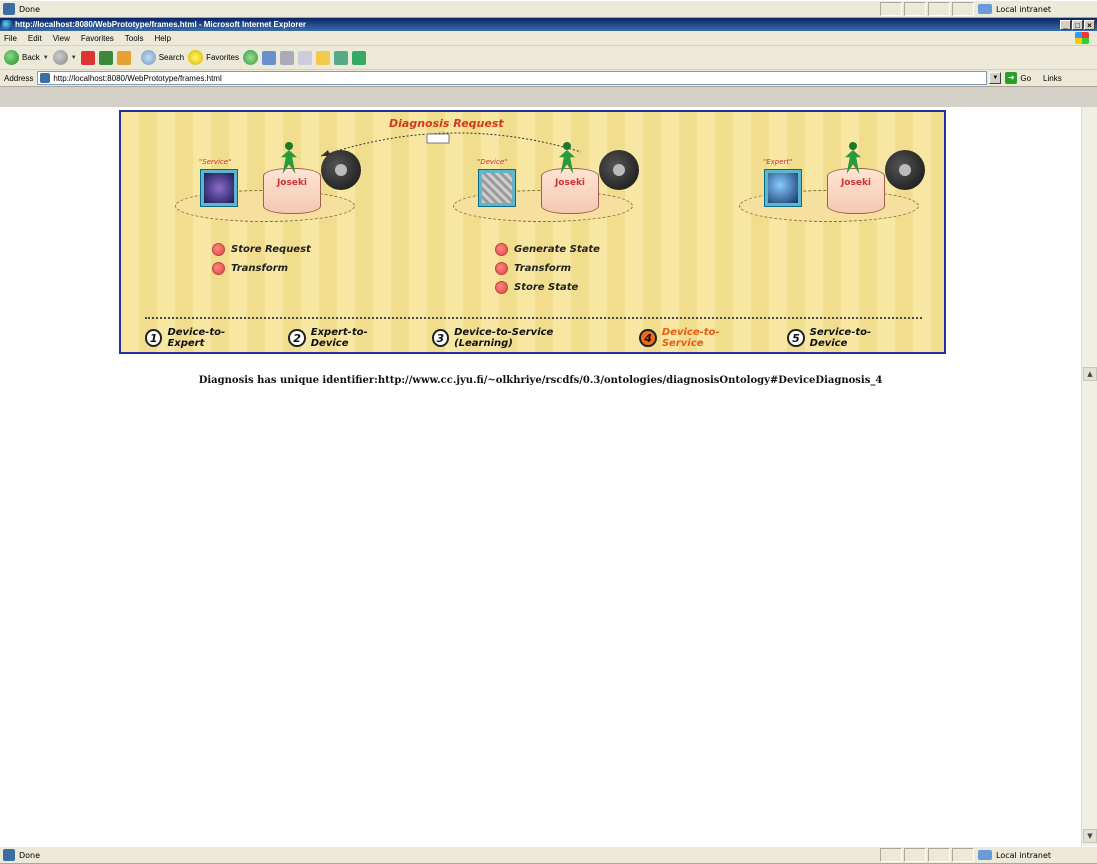 The image size is (1097, 864). I want to click on menu-file: File, so click(10, 38).